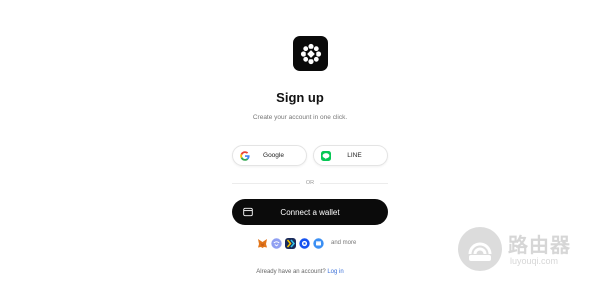  I want to click on watermark-en: luyouqi.com, so click(534, 261).